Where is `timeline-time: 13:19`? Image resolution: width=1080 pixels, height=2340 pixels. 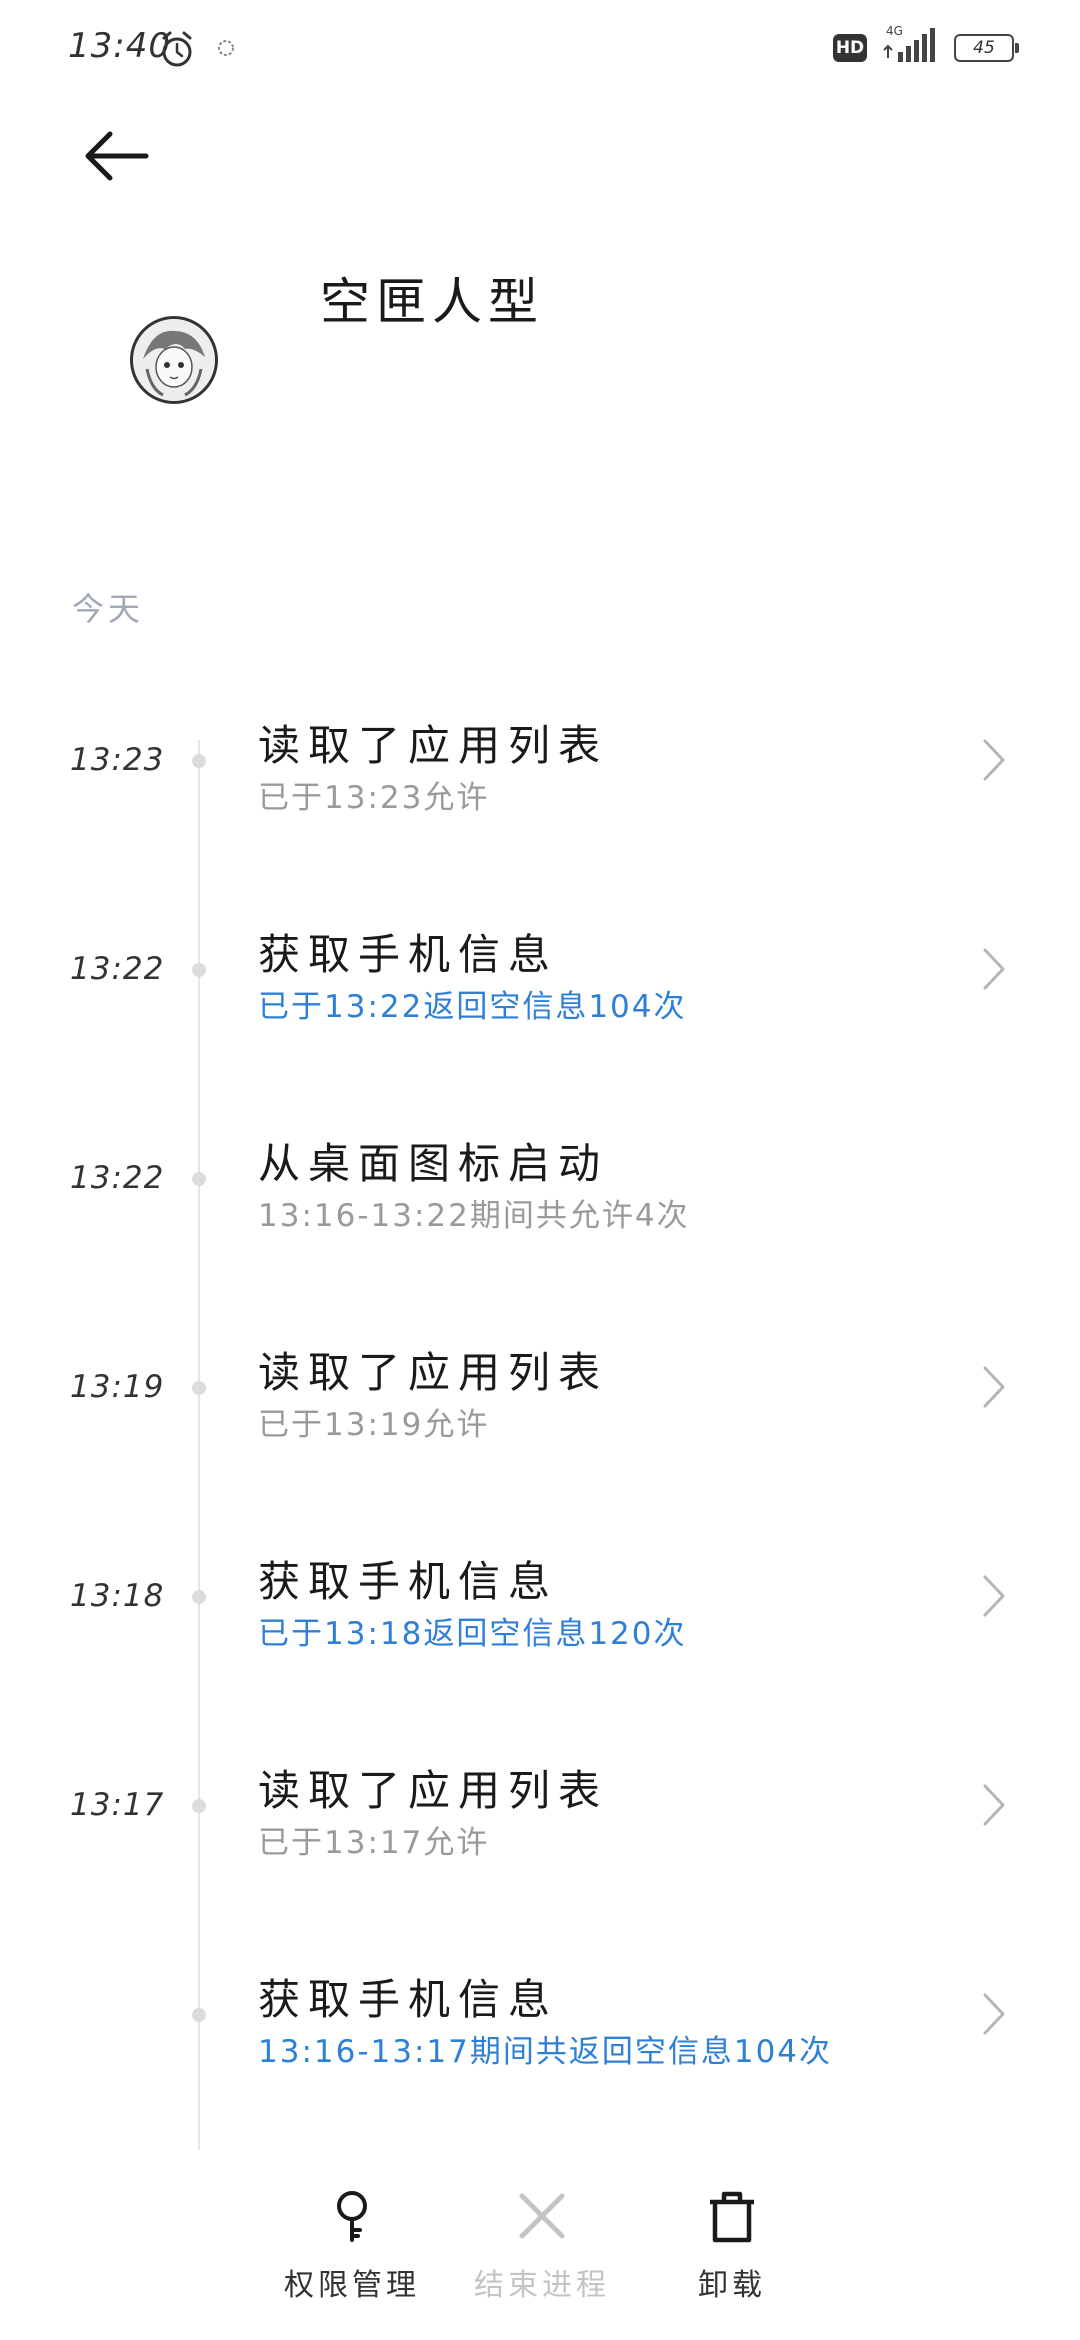
timeline-time: 13:19 is located at coordinates (117, 1387).